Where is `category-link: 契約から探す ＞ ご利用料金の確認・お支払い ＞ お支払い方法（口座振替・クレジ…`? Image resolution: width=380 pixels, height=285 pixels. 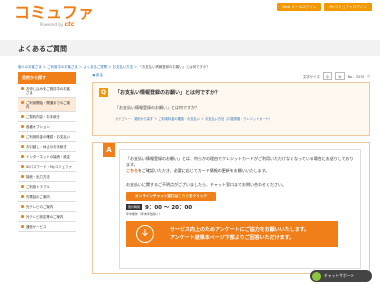
category-link: 契約から探す ＞ ご利用料金の確認・お支払い ＞ お支払い方法（口座振替・クレジ… is located at coordinates (203, 119).